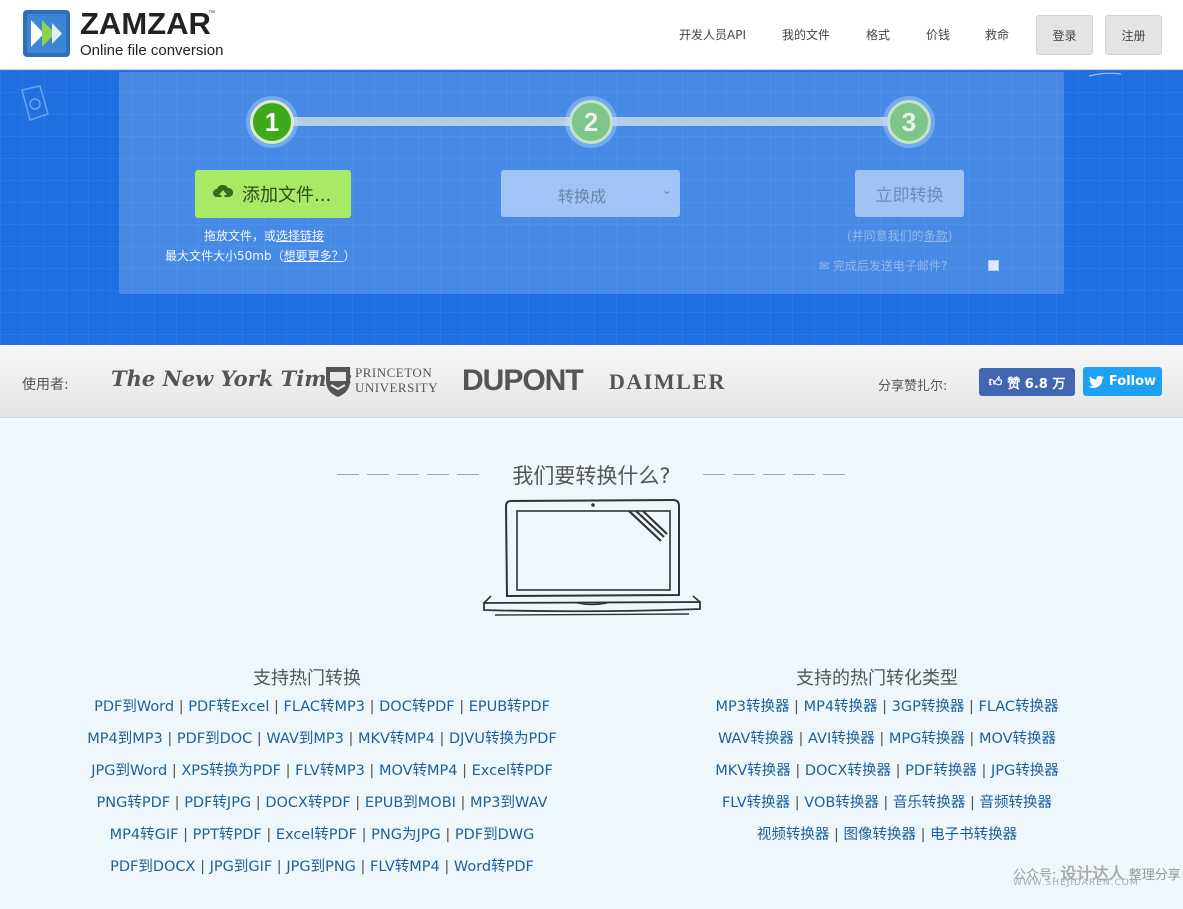  Describe the element at coordinates (152, 50) in the screenshot. I see `brand-tagline: Online file conversion` at that location.